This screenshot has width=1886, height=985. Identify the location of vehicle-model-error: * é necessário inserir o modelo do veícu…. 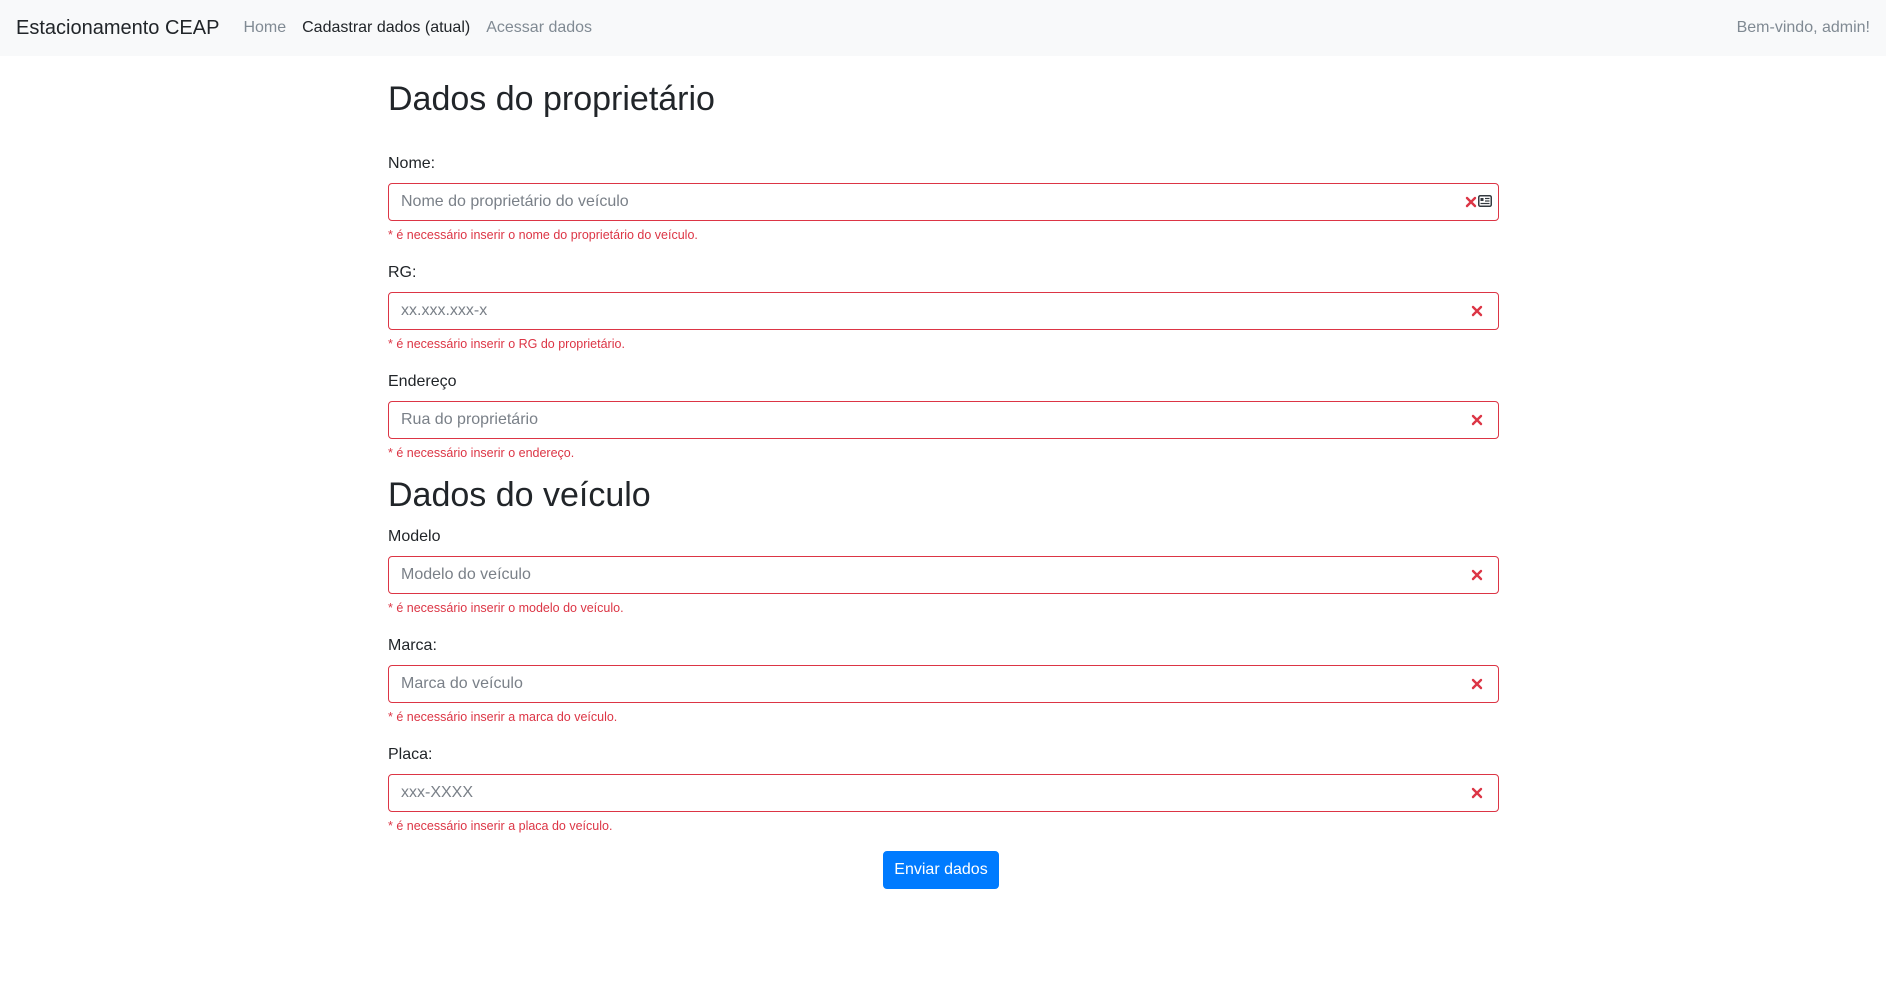
(506, 608).